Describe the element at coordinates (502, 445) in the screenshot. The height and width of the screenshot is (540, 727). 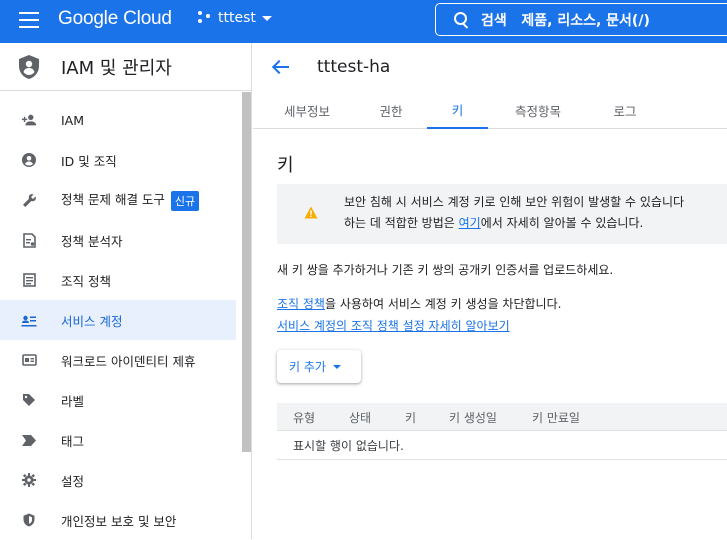
I see `table-row: 표시할 행이 없습니다.` at that location.